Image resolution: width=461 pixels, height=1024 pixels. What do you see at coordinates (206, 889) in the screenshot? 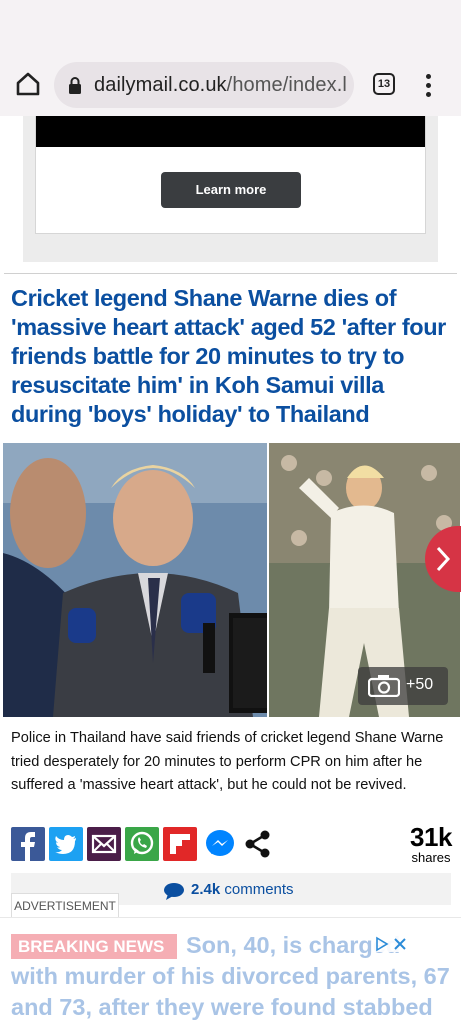
I see `comments-count: 2.4k` at bounding box center [206, 889].